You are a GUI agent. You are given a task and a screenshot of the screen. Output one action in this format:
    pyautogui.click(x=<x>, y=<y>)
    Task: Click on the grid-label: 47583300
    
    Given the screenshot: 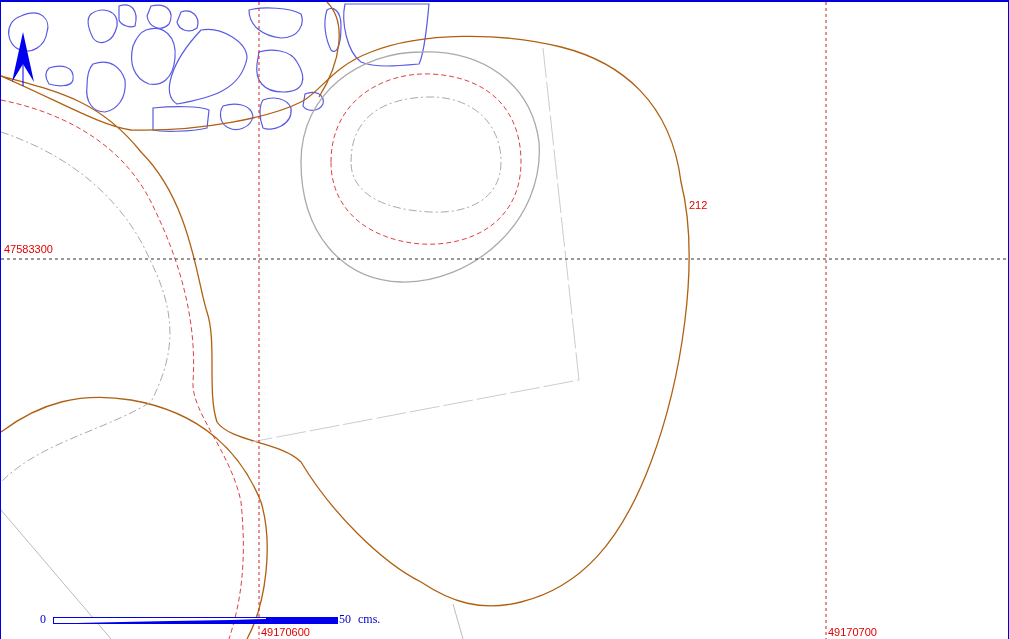 What is the action you would take?
    pyautogui.click(x=28, y=249)
    